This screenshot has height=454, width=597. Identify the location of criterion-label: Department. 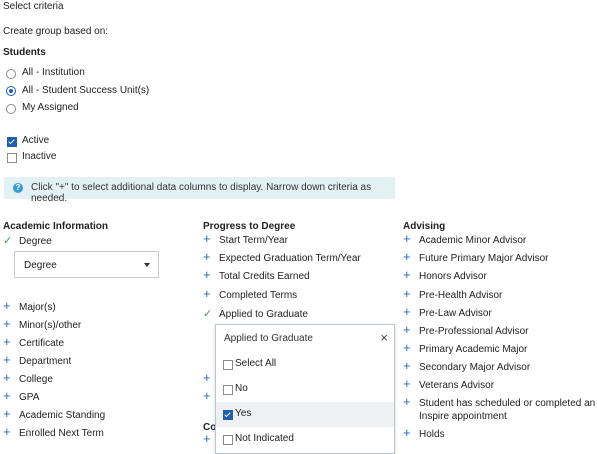
(45, 361).